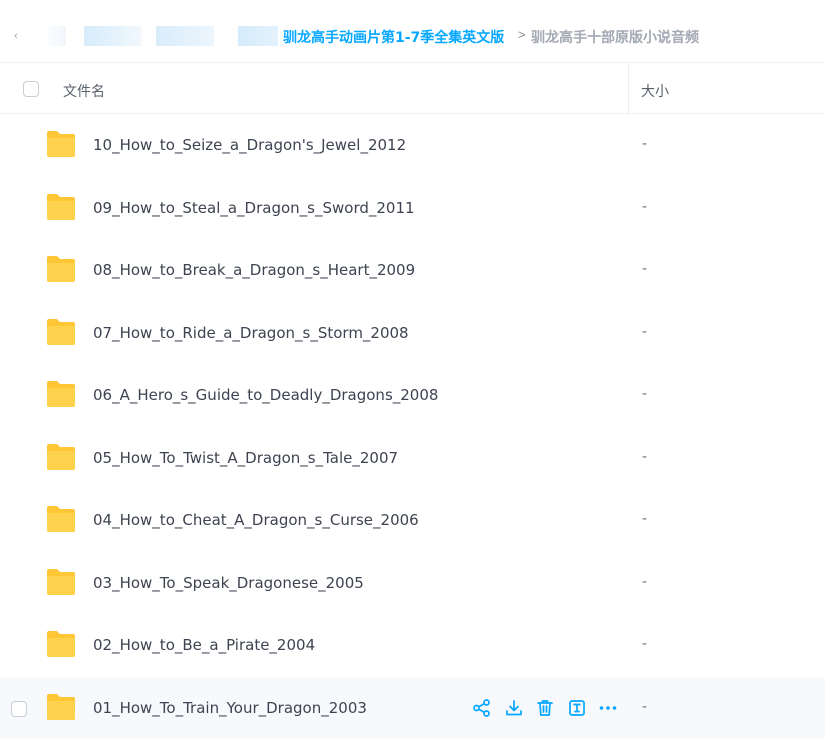  What do you see at coordinates (412, 333) in the screenshot?
I see `table-row: 07_How_to_Ride_a_Dragon_s_Storm_2008 -` at bounding box center [412, 333].